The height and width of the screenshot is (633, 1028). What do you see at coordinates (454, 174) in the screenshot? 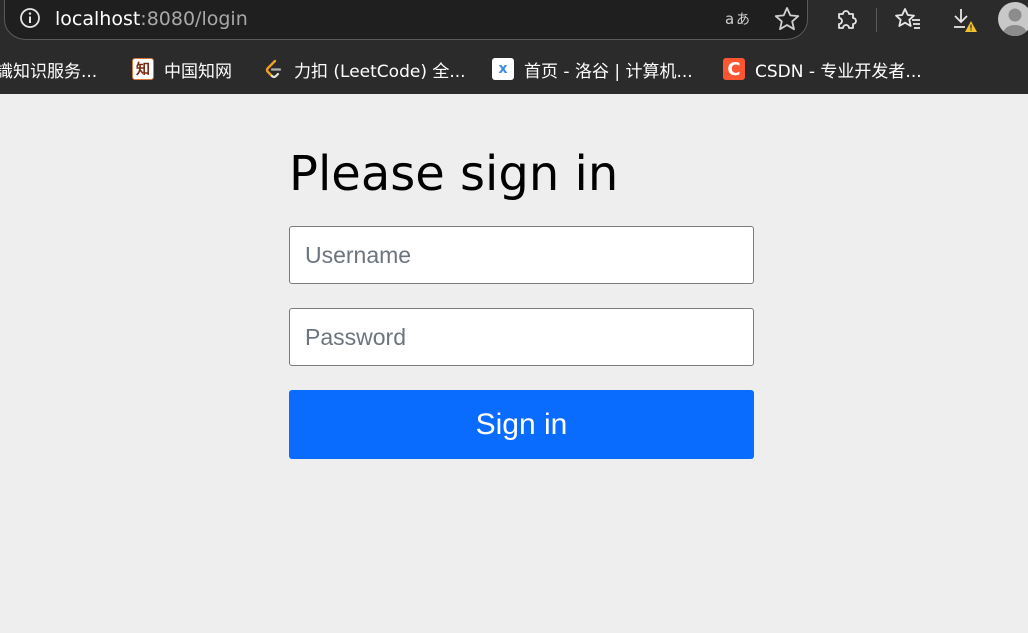
I see `page-title: Please sign in` at bounding box center [454, 174].